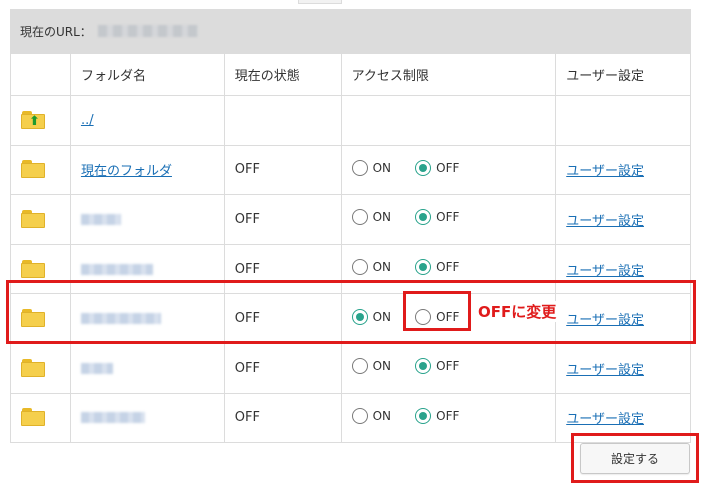  I want to click on name-cell: 現在のフォルダ, so click(147, 170).